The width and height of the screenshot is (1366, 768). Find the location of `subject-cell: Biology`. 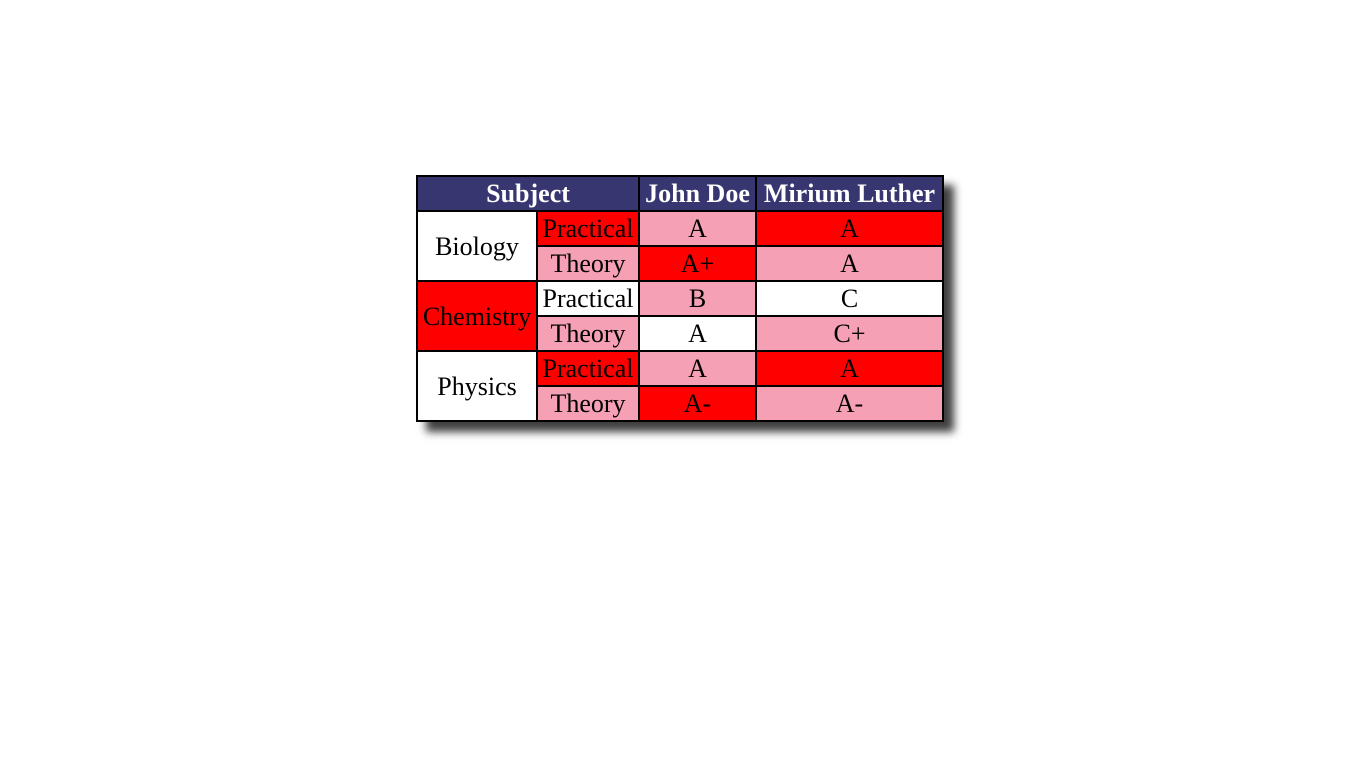

subject-cell: Biology is located at coordinates (477, 246).